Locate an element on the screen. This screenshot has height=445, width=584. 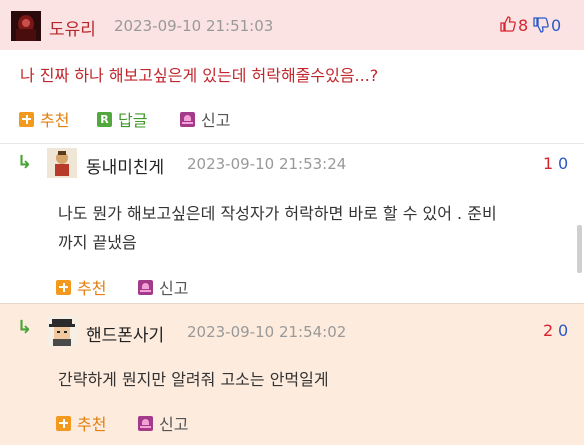
reply-icon: R is located at coordinates (104, 119).